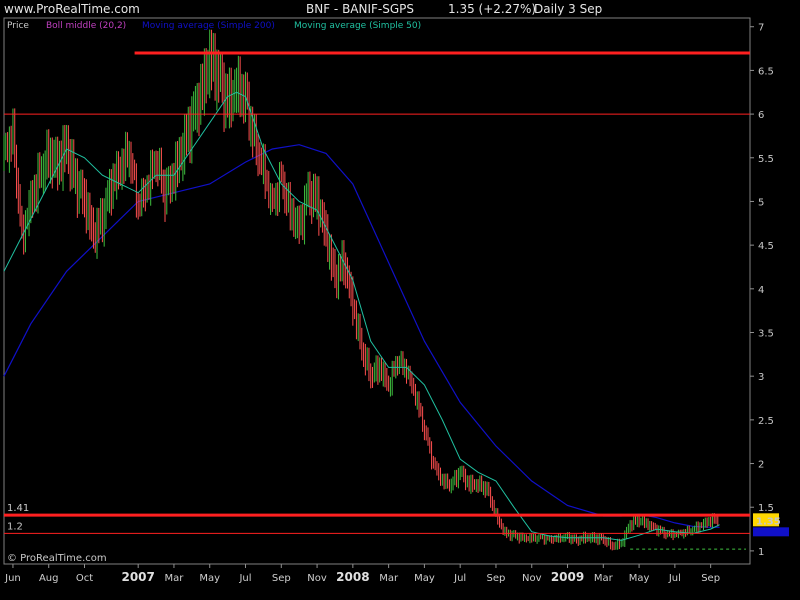 This screenshot has height=600, width=800. What do you see at coordinates (49, 578) in the screenshot?
I see `x-tick-label: Aug` at bounding box center [49, 578].